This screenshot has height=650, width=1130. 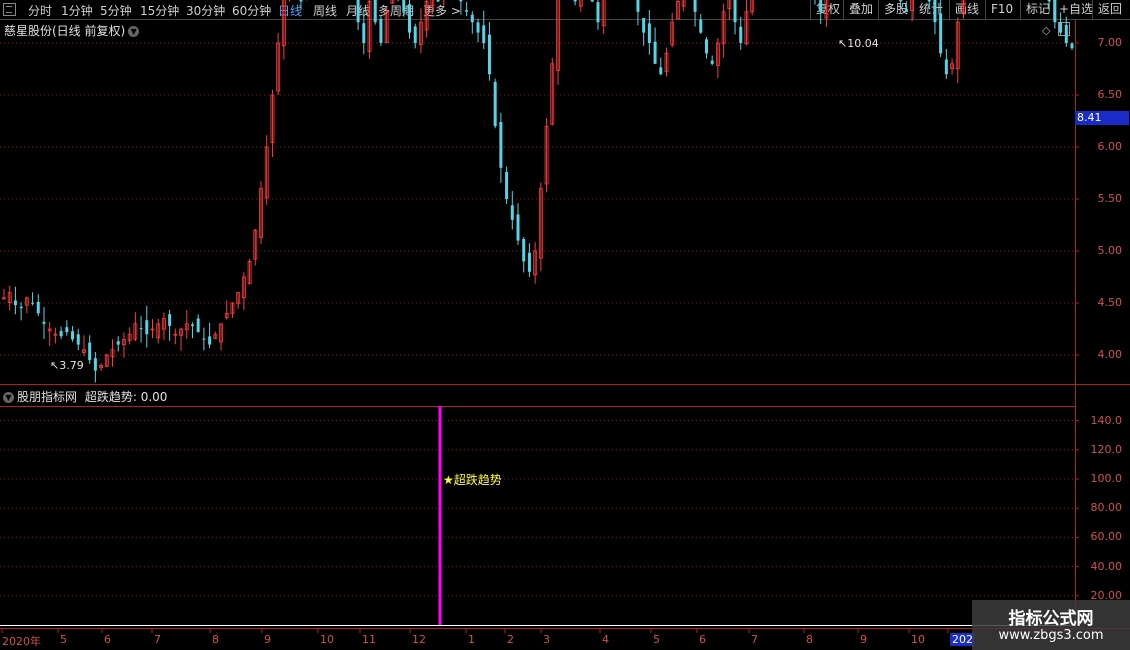 What do you see at coordinates (858, 43) in the screenshot?
I see `high-price-label: ↖10.04` at bounding box center [858, 43].